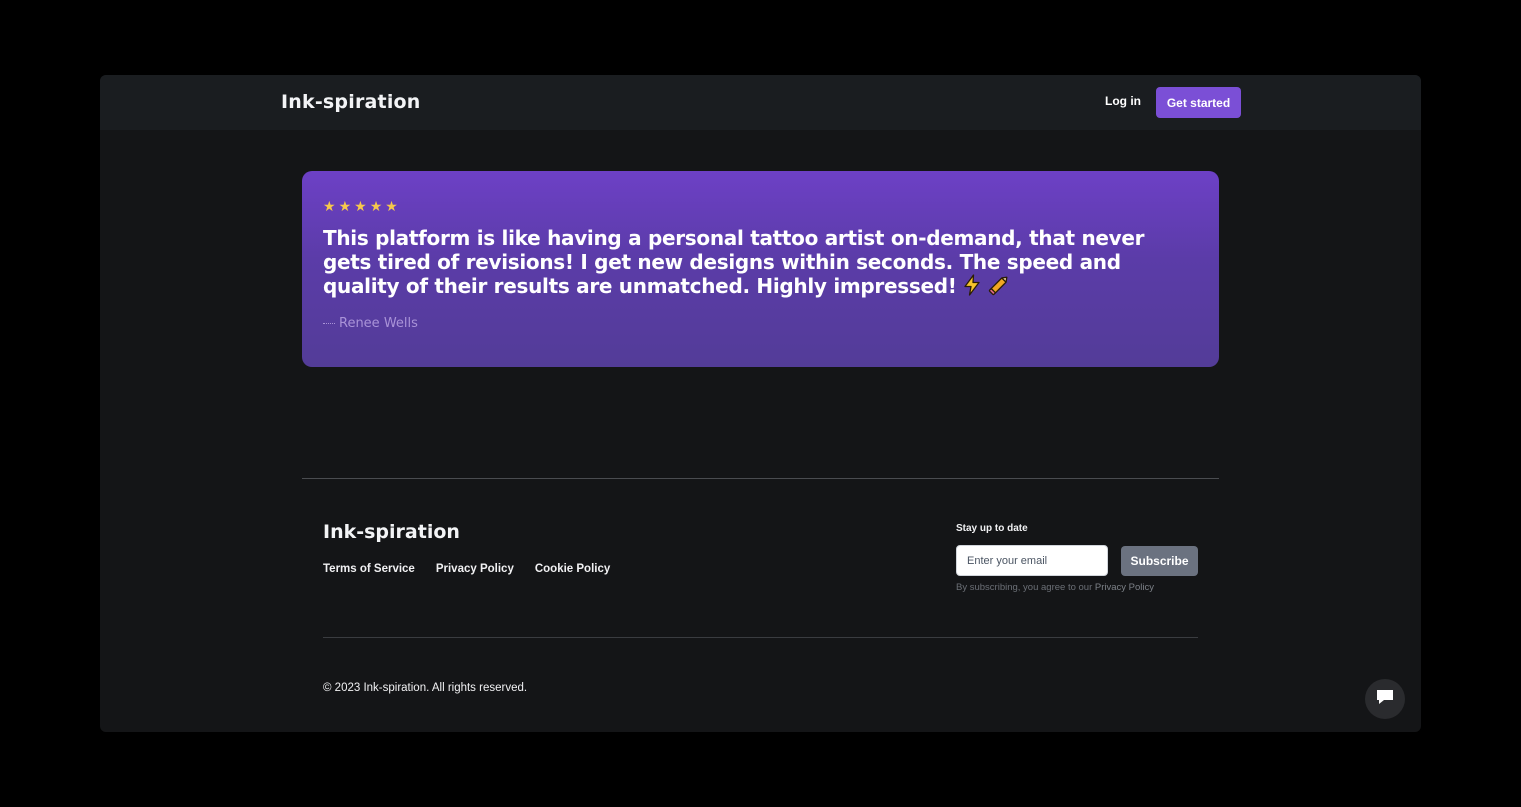 The image size is (1521, 807). Describe the element at coordinates (329, 323) in the screenshot. I see `author-dash` at that location.